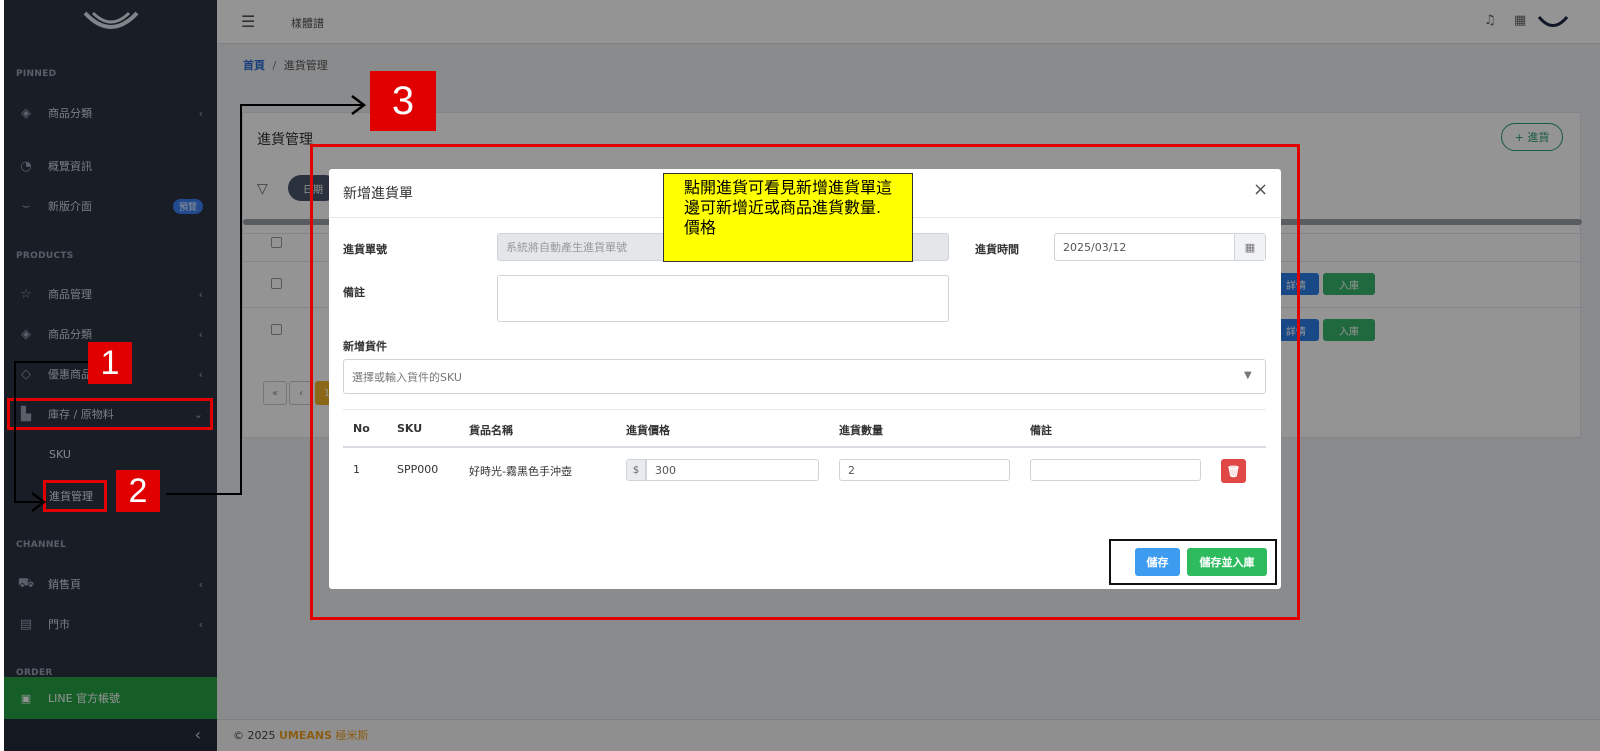  Describe the element at coordinates (403, 101) in the screenshot. I see `annotation-step-3: 3` at that location.